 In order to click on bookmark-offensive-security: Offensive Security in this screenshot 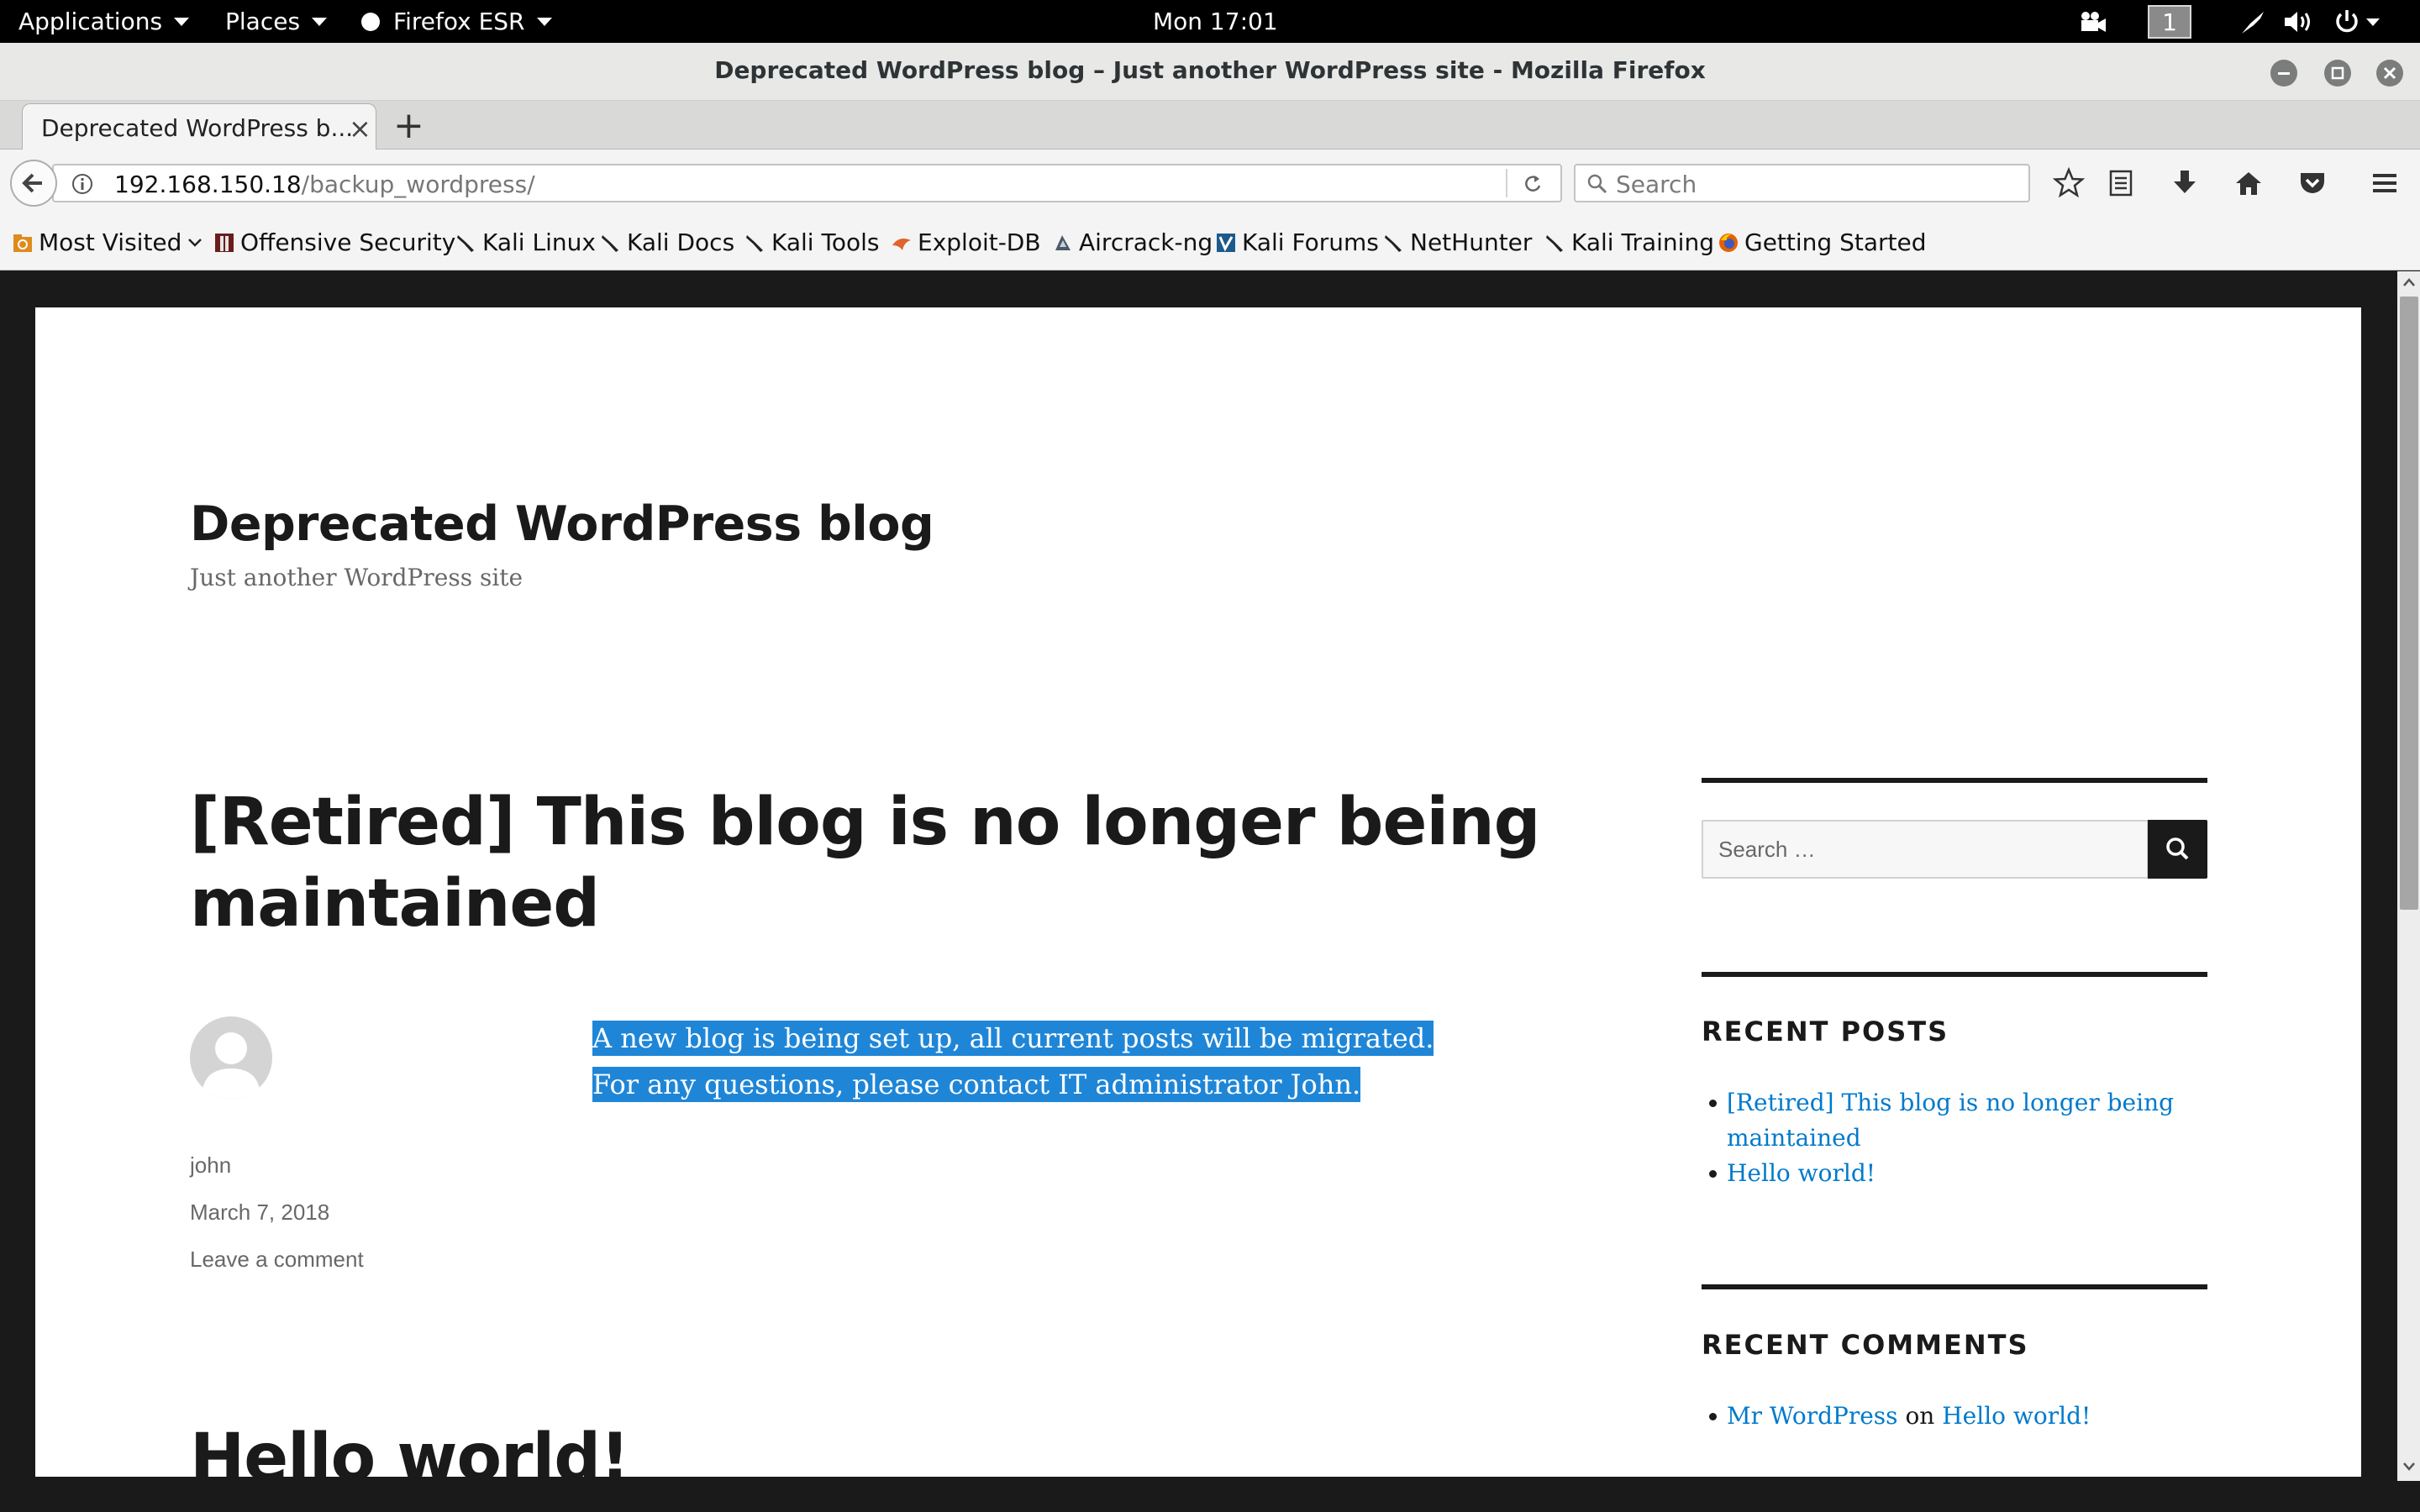, I will do `click(334, 242)`.